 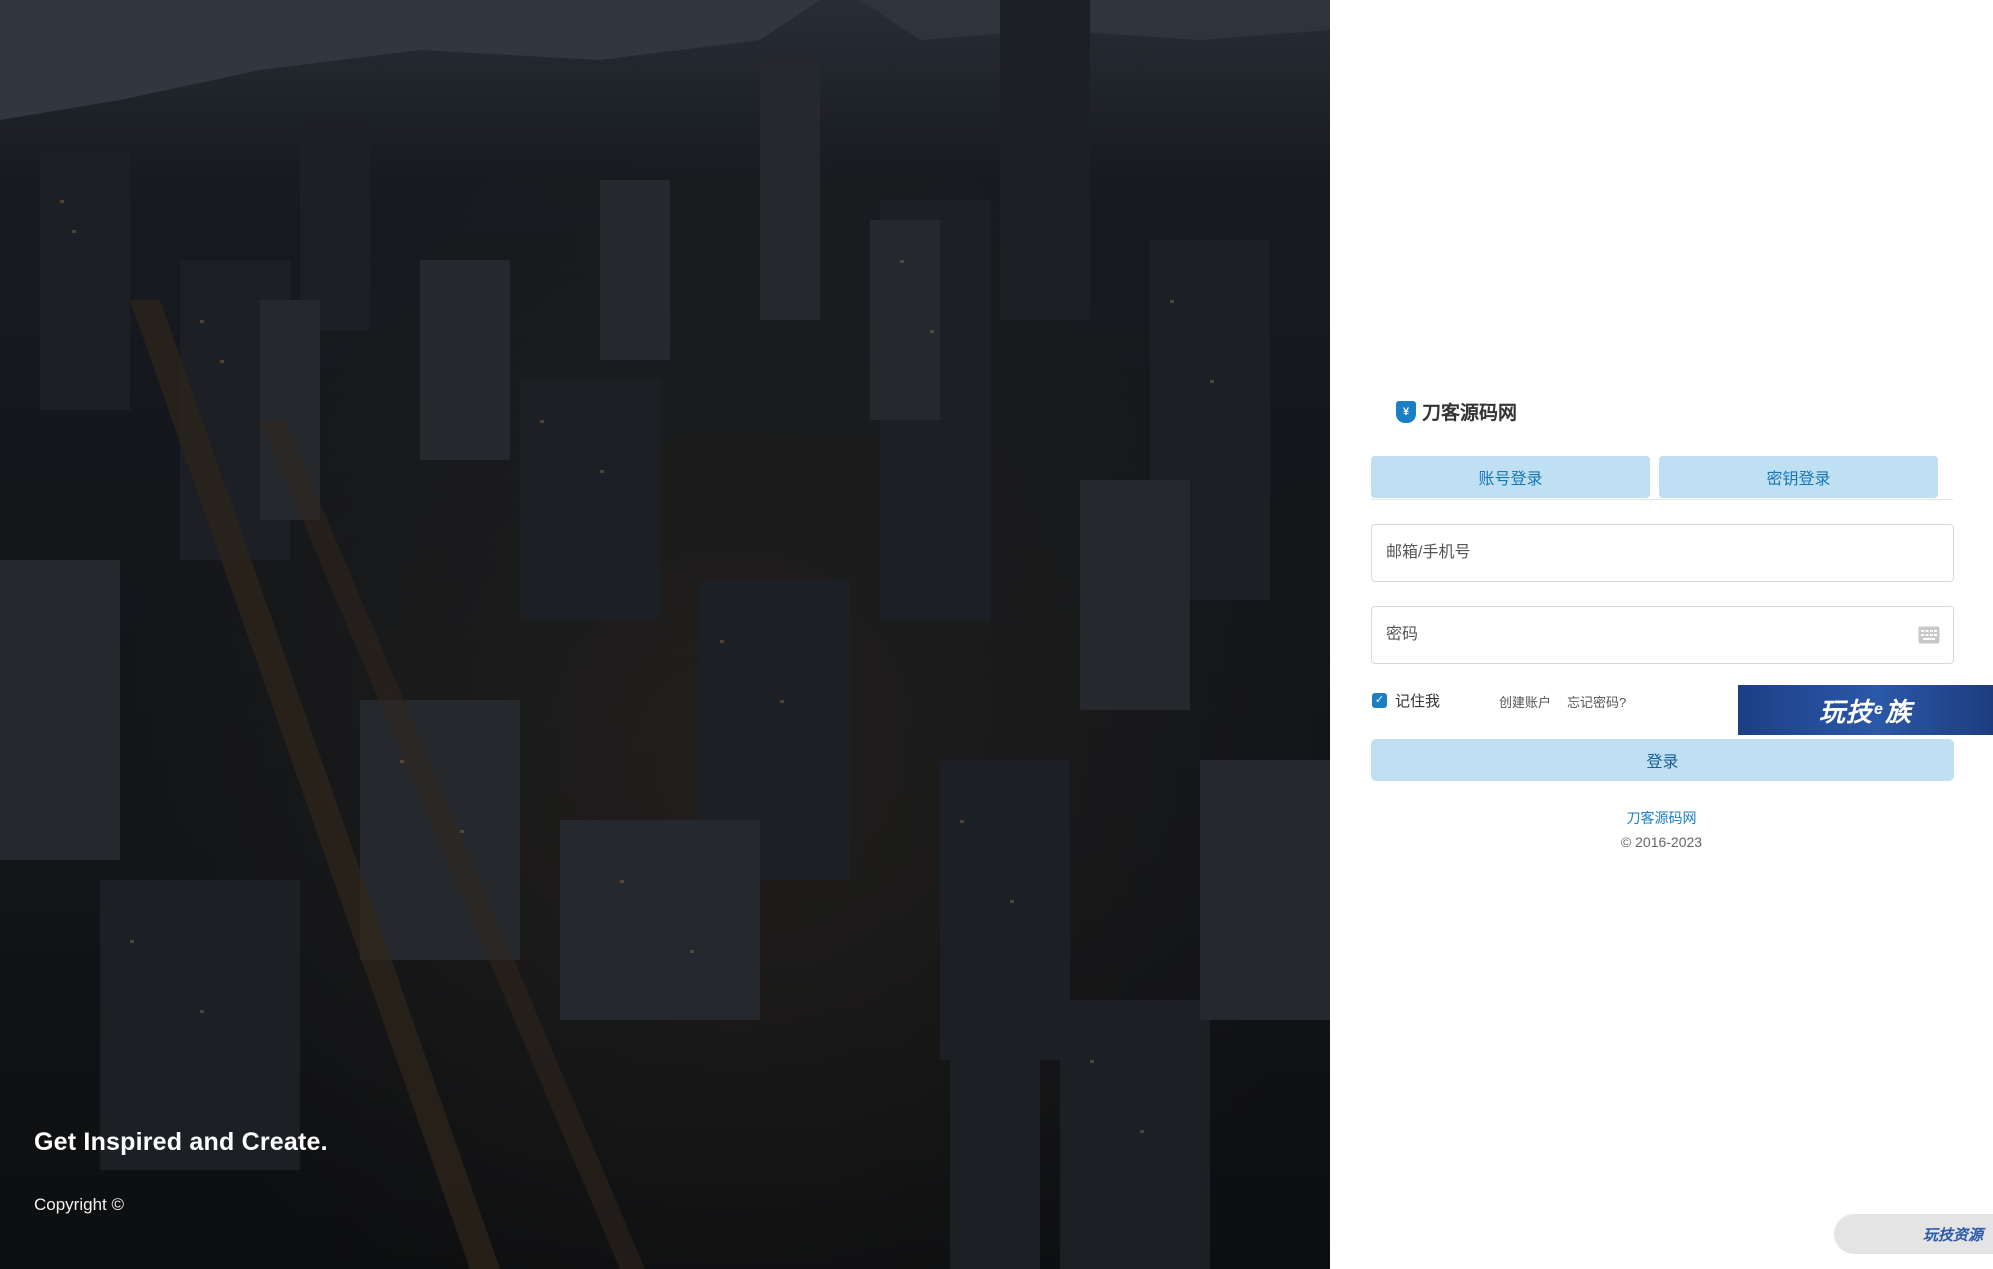 I want to click on brand-shield-icon: ¥, so click(x=1406, y=411).